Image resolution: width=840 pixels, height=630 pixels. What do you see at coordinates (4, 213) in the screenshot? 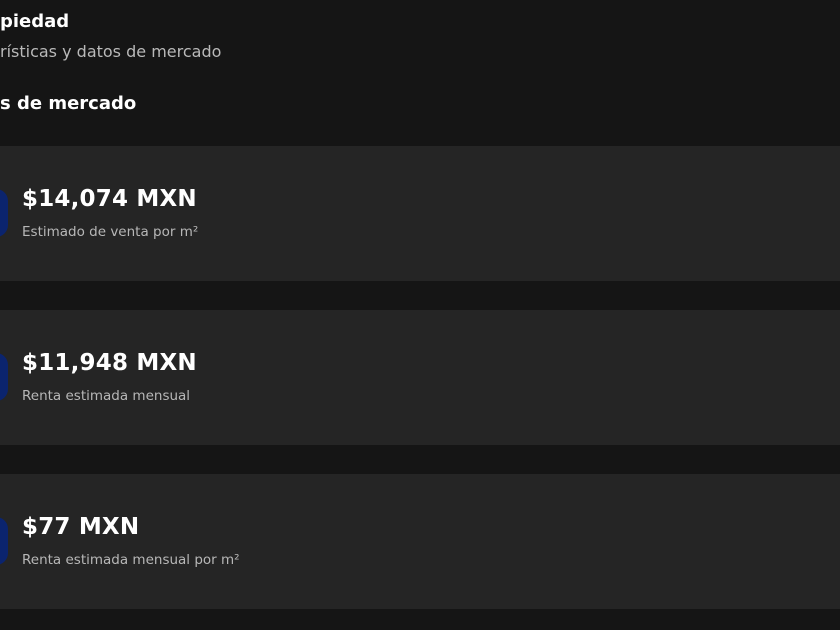
I see `market-icon` at bounding box center [4, 213].